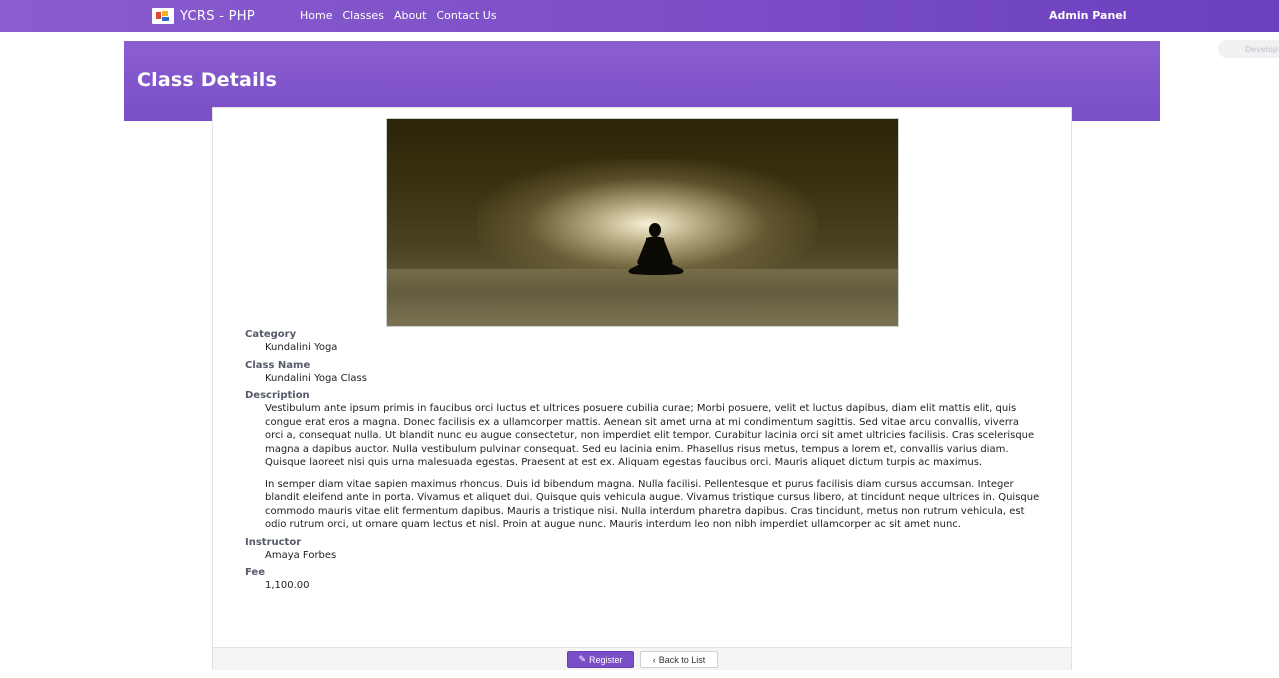 The width and height of the screenshot is (1279, 678). I want to click on description-label: Description, so click(277, 395).